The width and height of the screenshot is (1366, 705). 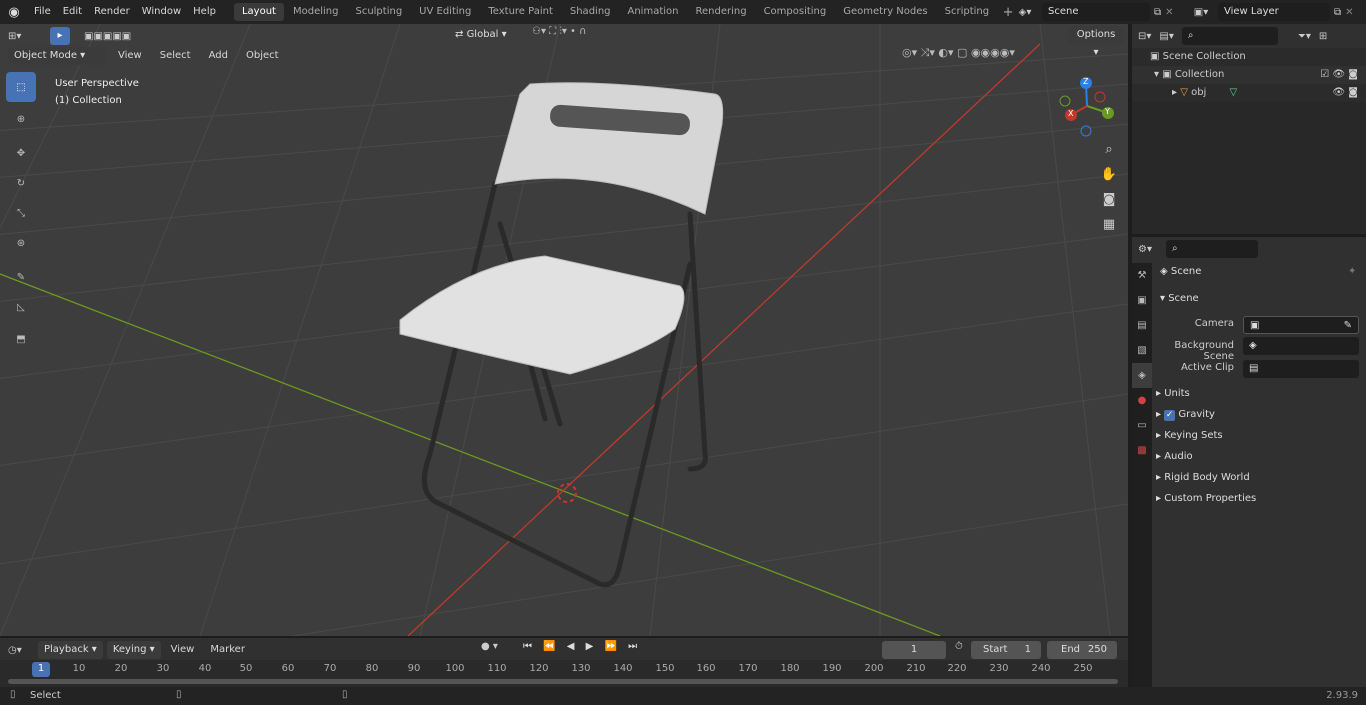 I want to click on outliner-editor-icon: ⊟▾, so click(x=1144, y=36).